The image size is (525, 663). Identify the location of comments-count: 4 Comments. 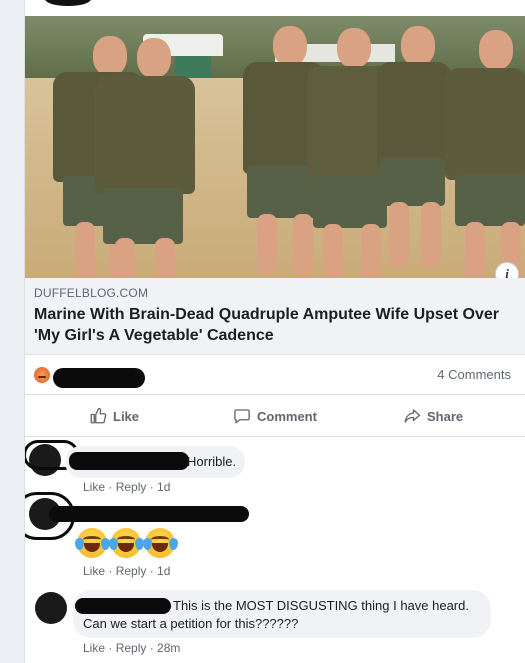
(474, 374).